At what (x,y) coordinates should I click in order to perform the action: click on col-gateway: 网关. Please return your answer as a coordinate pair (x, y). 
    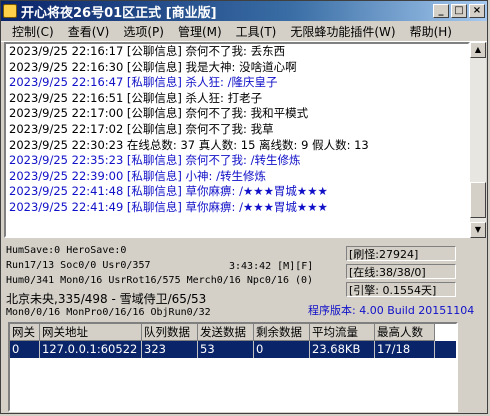
    Looking at the image, I should click on (25, 332).